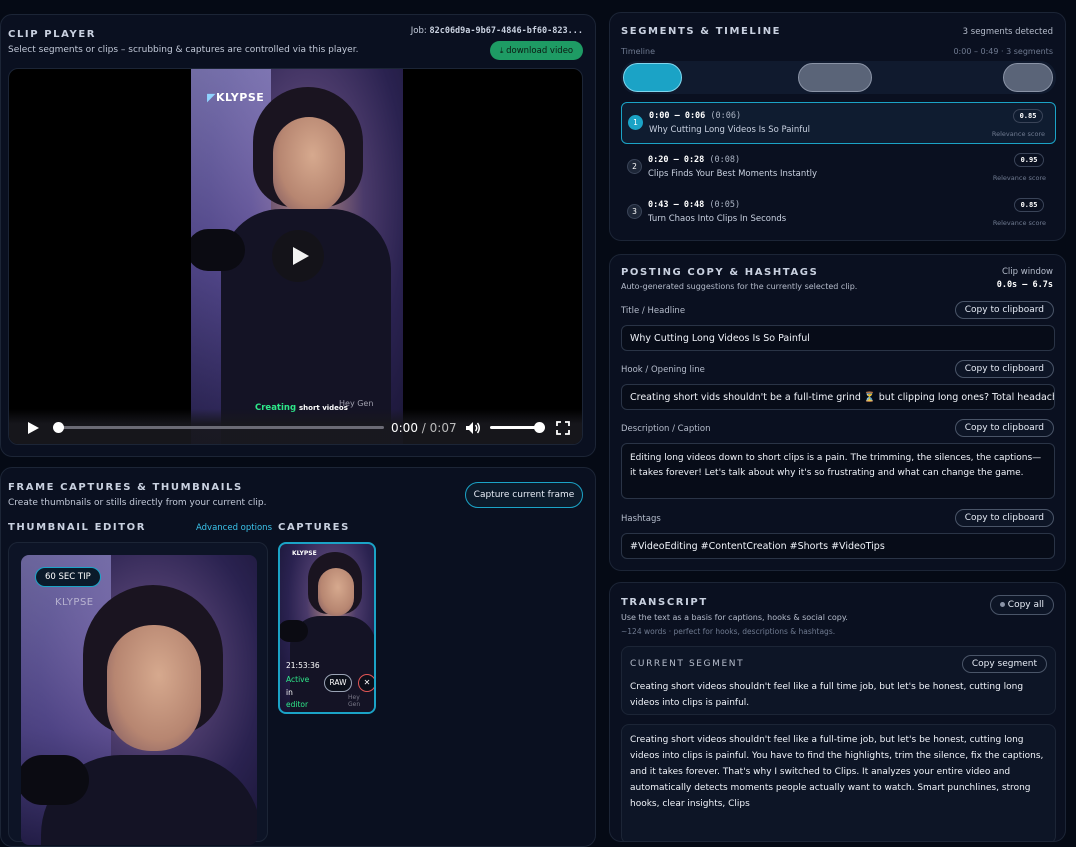 This screenshot has height=847, width=1076. I want to click on copy-all-label: Copy all, so click(1025, 605).